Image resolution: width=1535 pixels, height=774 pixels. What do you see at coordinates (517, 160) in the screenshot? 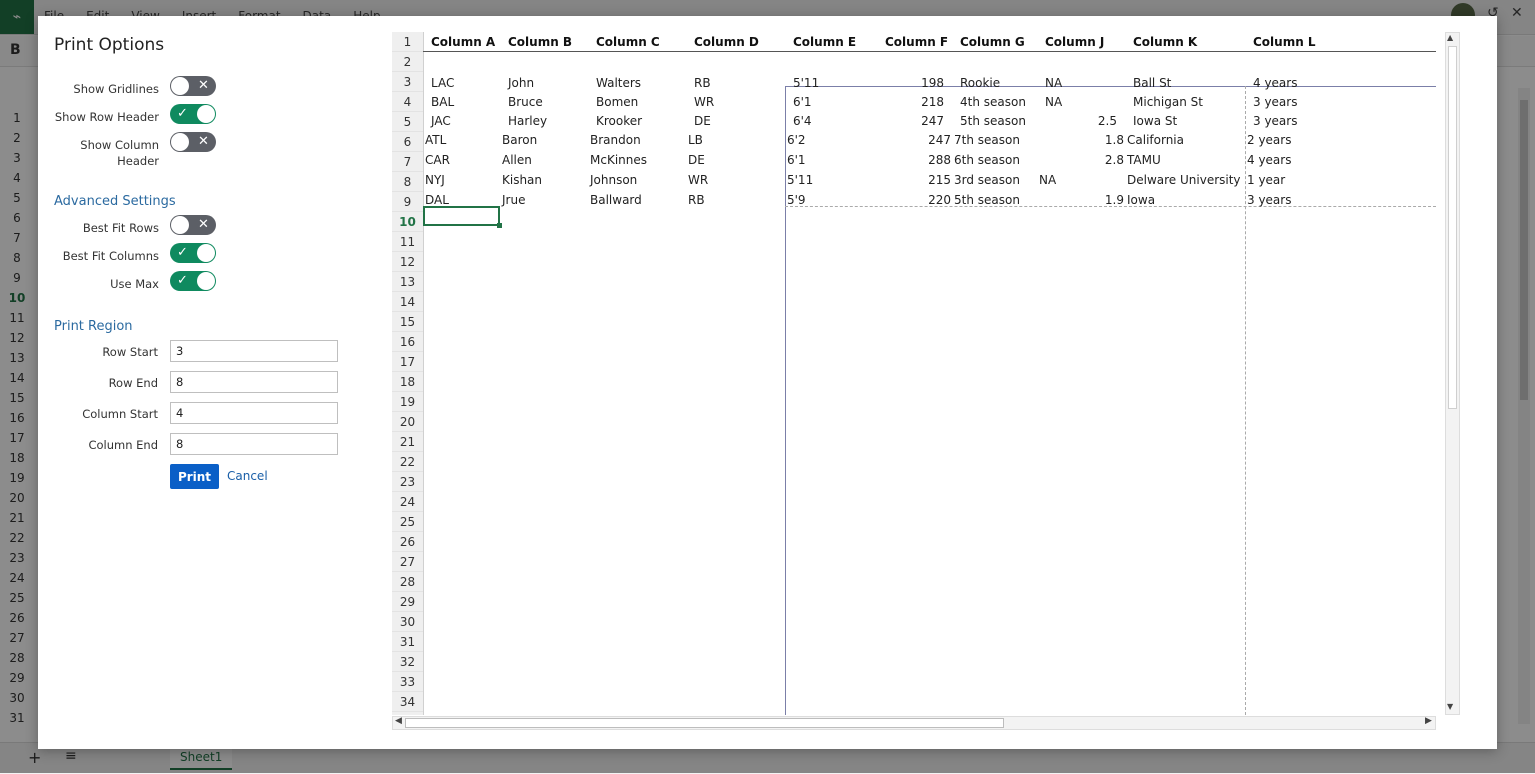
I see `preview-cell: Allen` at bounding box center [517, 160].